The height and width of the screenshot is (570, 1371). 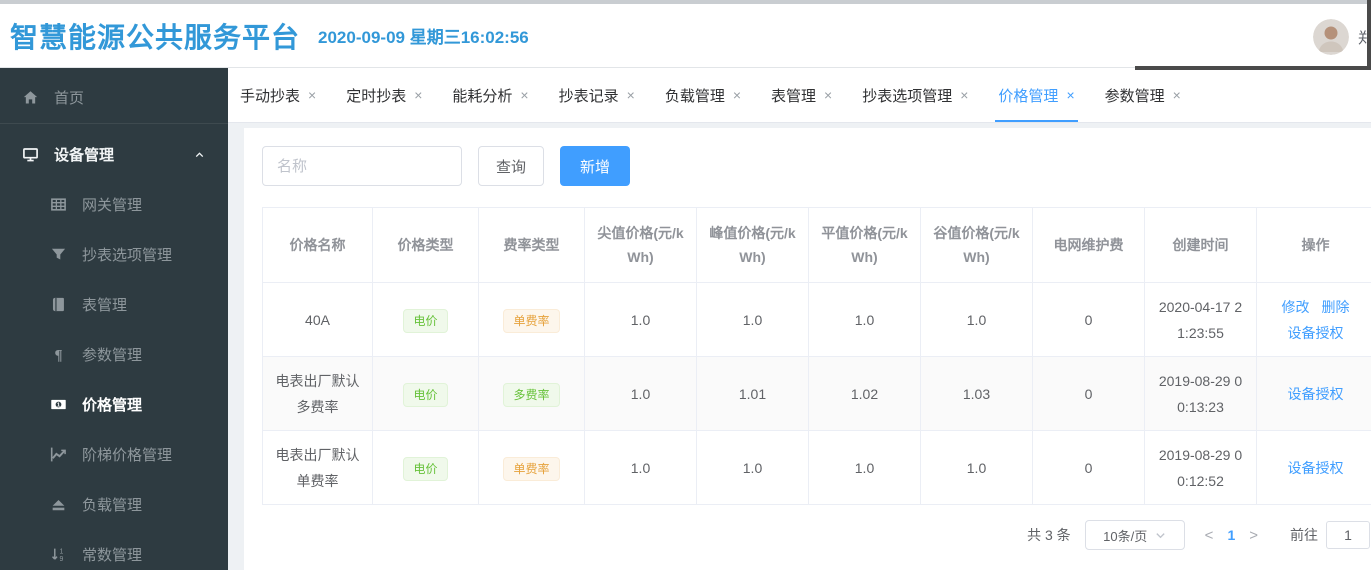 I want to click on sidebar-item-label: 首页, so click(x=69, y=98).